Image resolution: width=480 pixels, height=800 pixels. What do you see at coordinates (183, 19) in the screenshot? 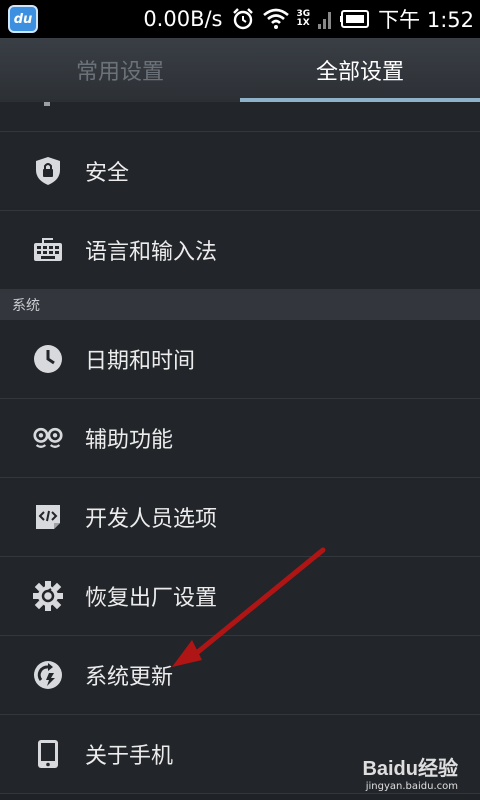
I see `network-speed: 0.00B/s` at bounding box center [183, 19].